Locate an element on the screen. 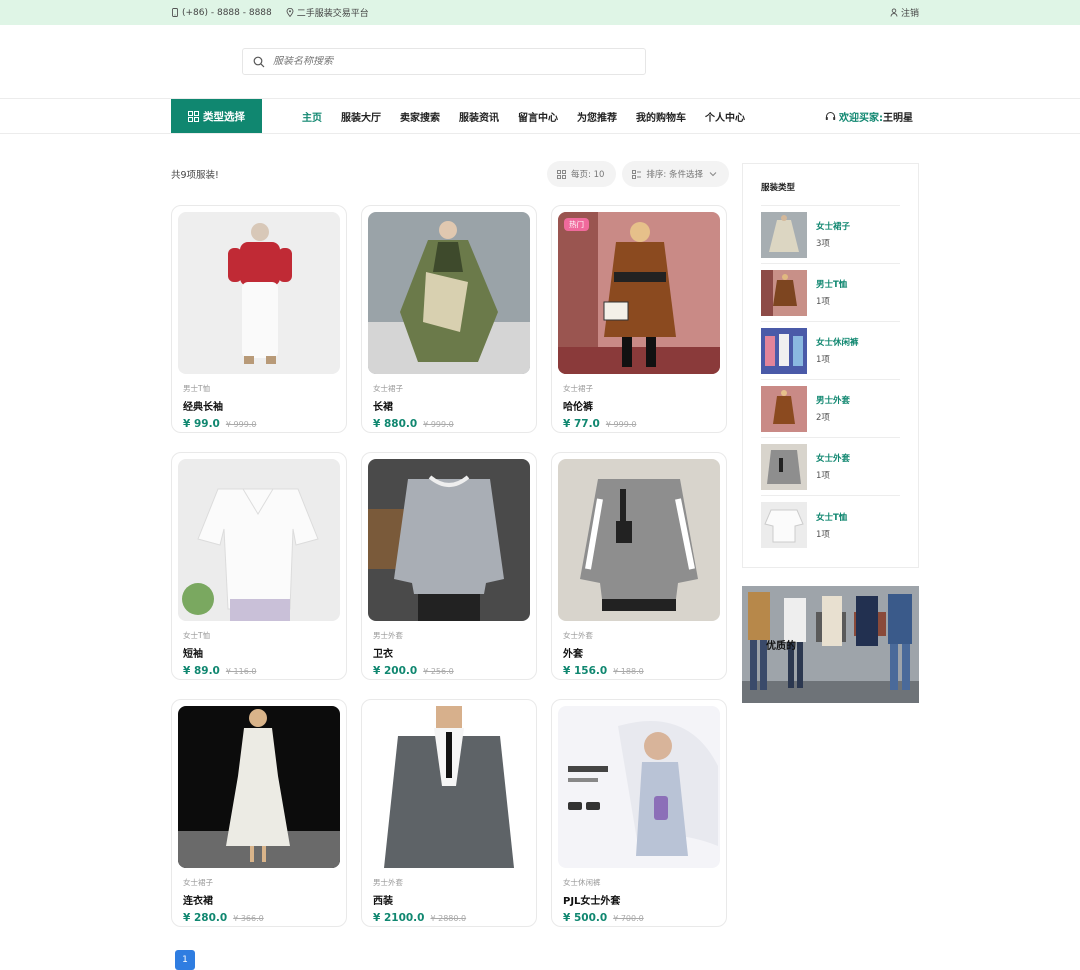 The height and width of the screenshot is (970, 1080). list-icon is located at coordinates (637, 174).